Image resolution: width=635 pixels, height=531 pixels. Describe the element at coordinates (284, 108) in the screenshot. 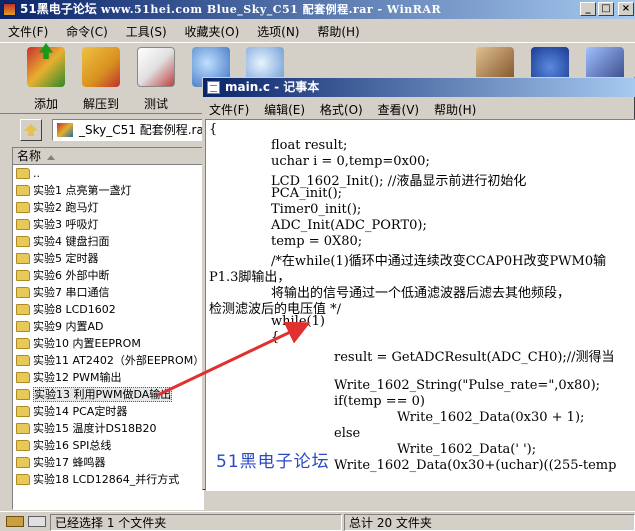

I see `np-menu-edit: 编辑(E)` at that location.